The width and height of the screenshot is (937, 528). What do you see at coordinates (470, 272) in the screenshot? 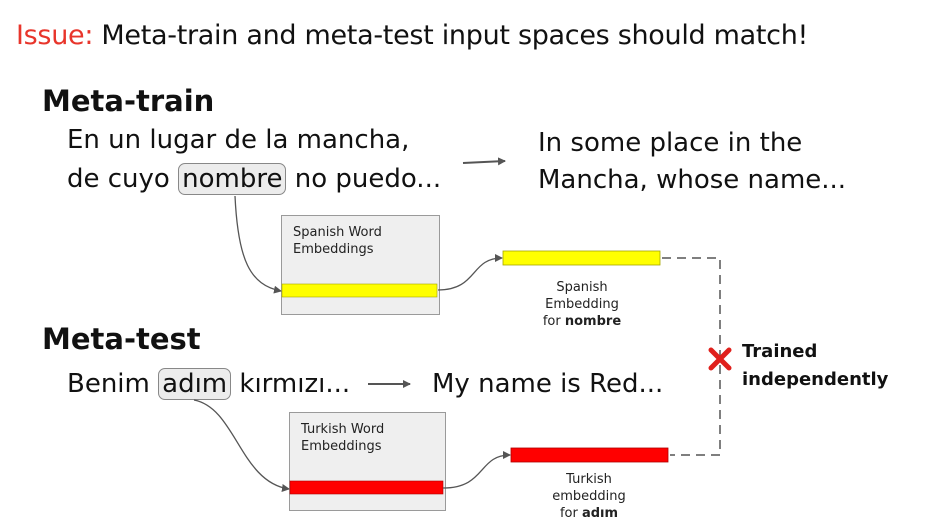
I see `spanish-row-to-vector-curve` at bounding box center [470, 272].